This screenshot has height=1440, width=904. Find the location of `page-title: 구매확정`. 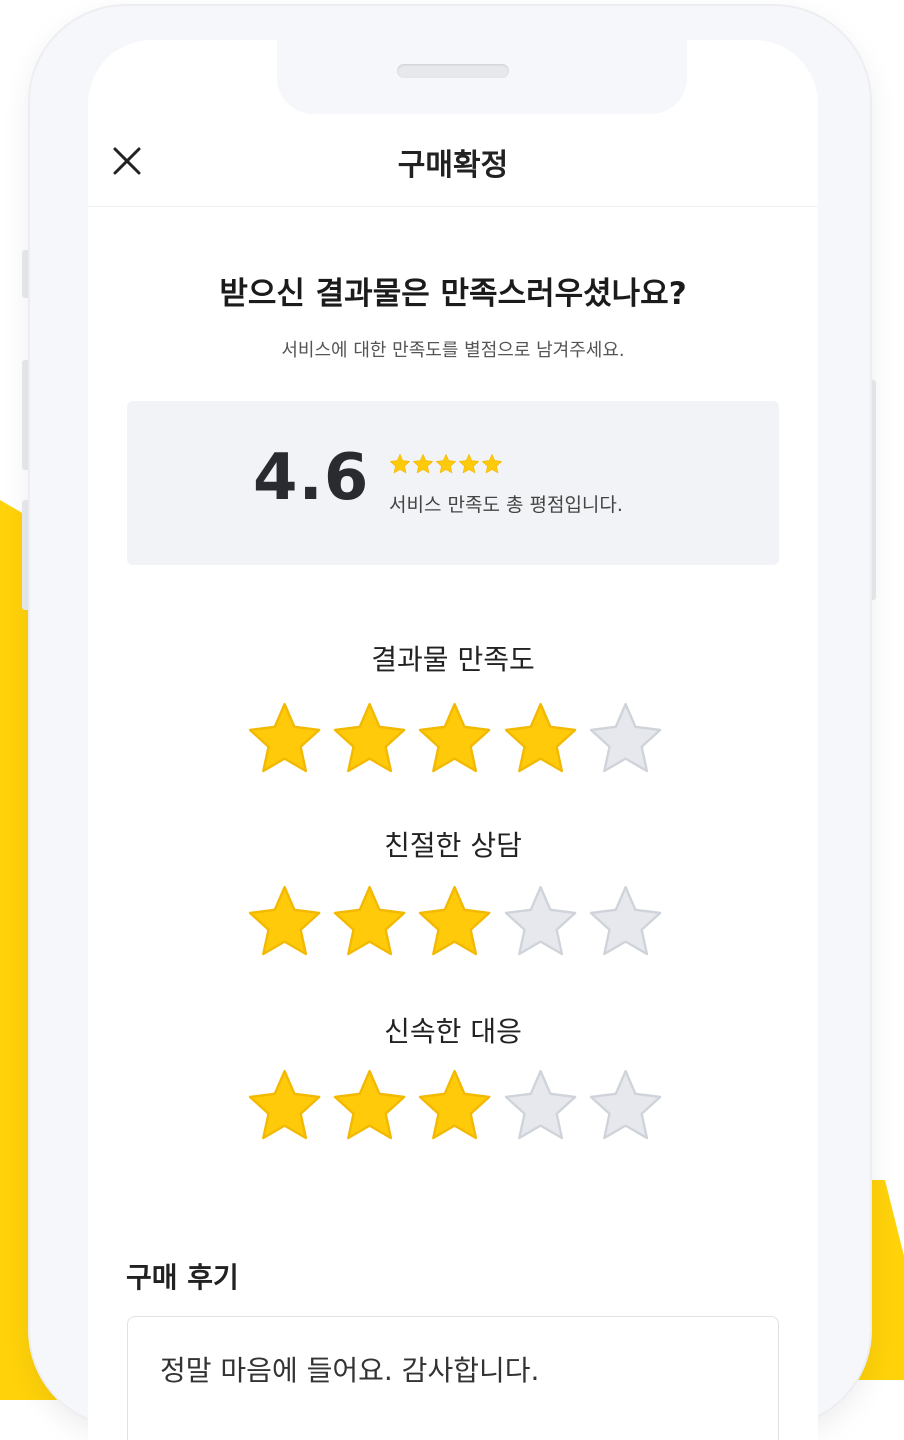

page-title: 구매확정 is located at coordinates (453, 165).